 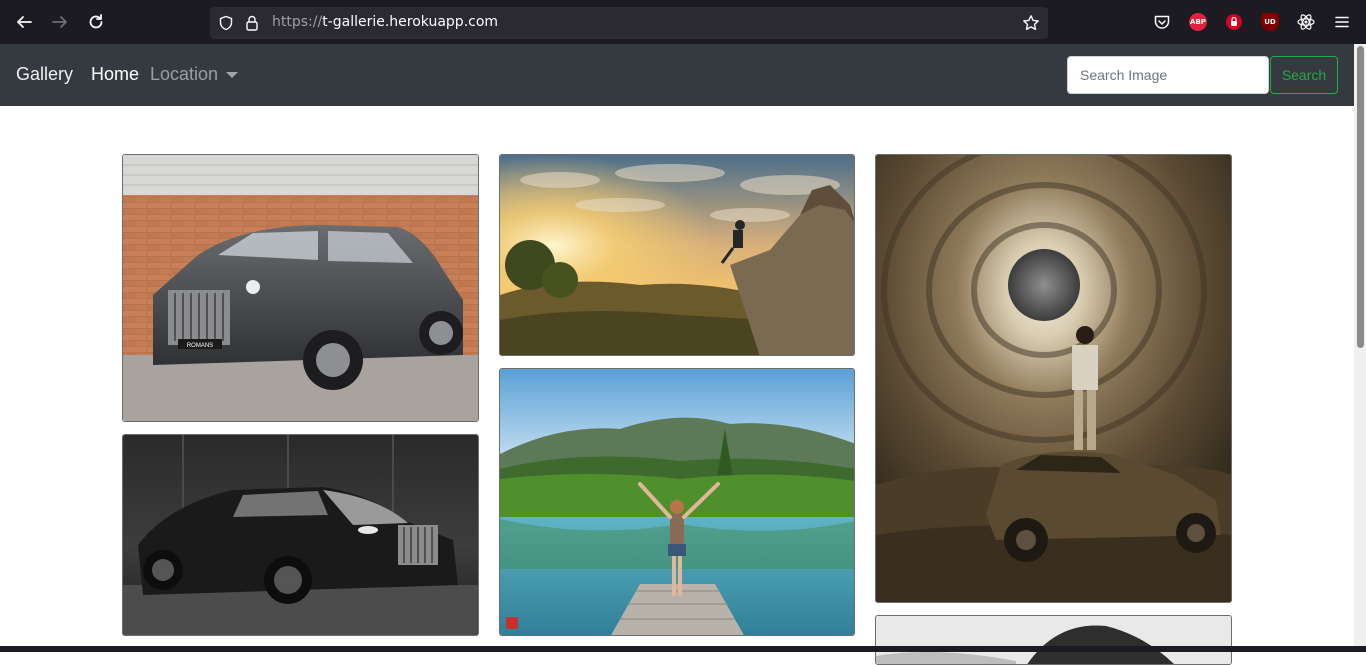 What do you see at coordinates (232, 74) in the screenshot?
I see `caret-down-icon` at bounding box center [232, 74].